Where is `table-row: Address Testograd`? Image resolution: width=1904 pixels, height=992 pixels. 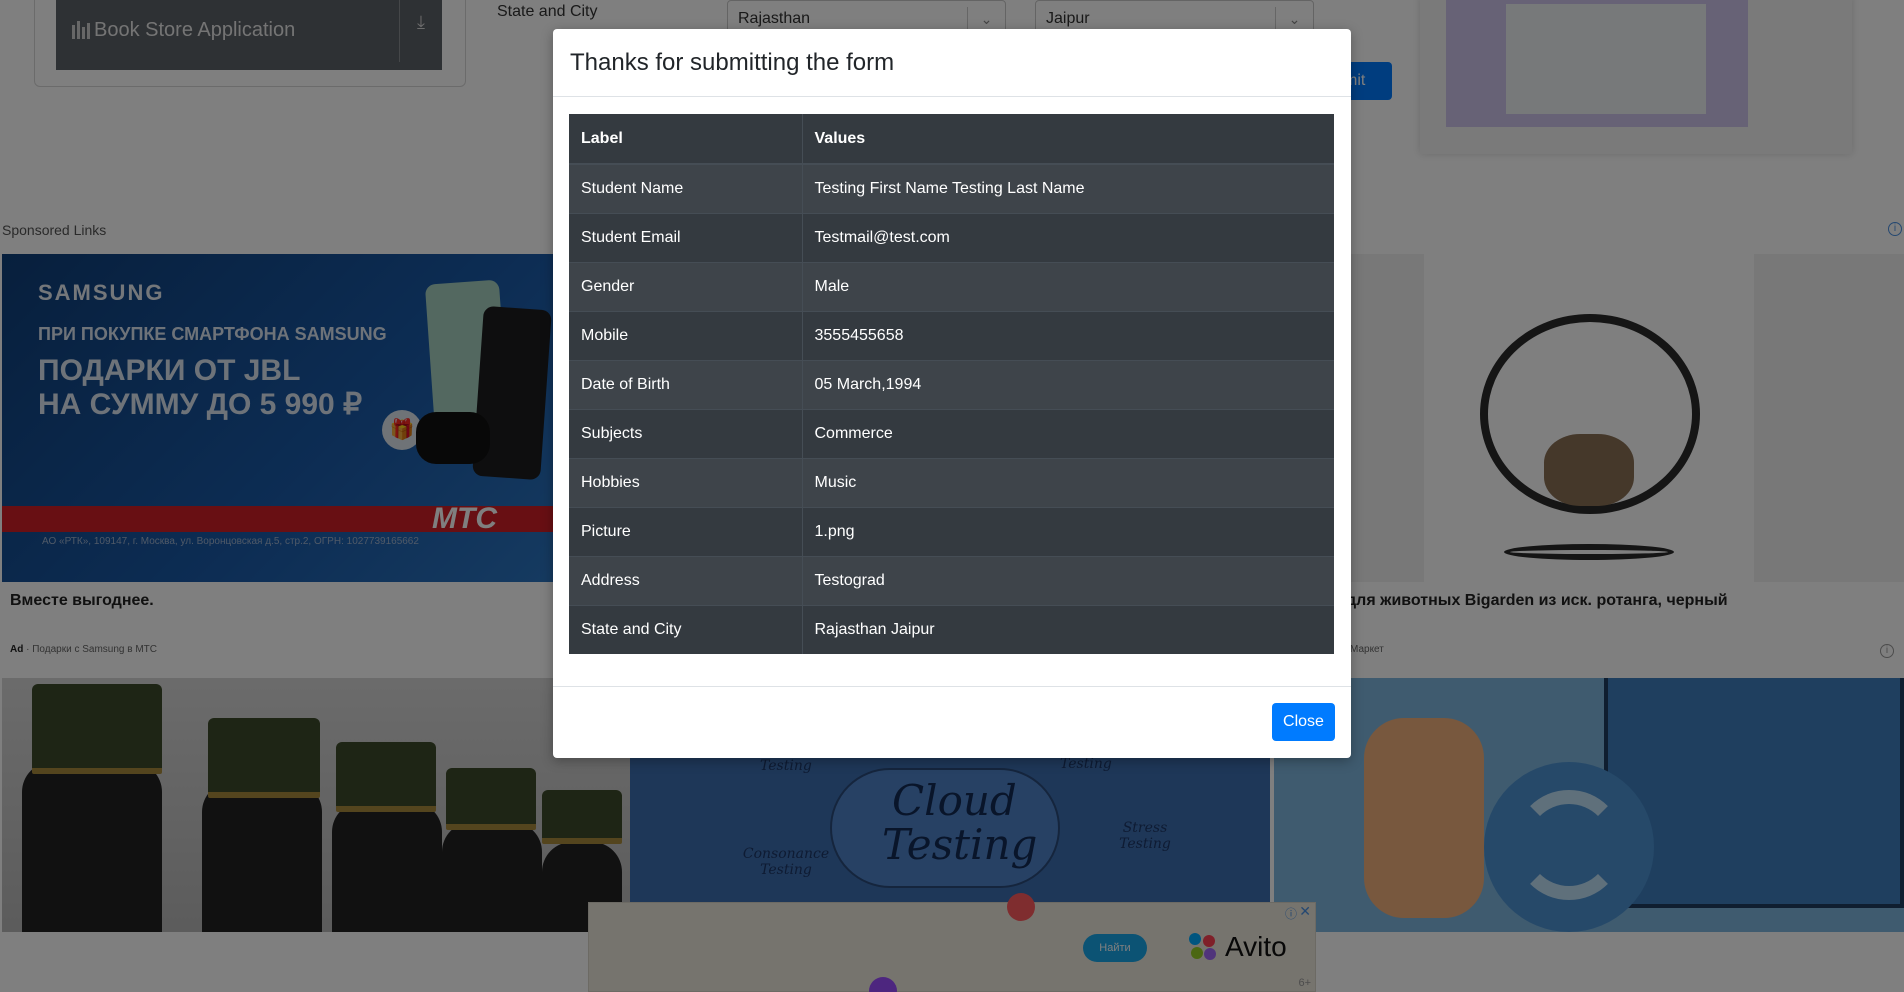 table-row: Address Testograd is located at coordinates (951, 580).